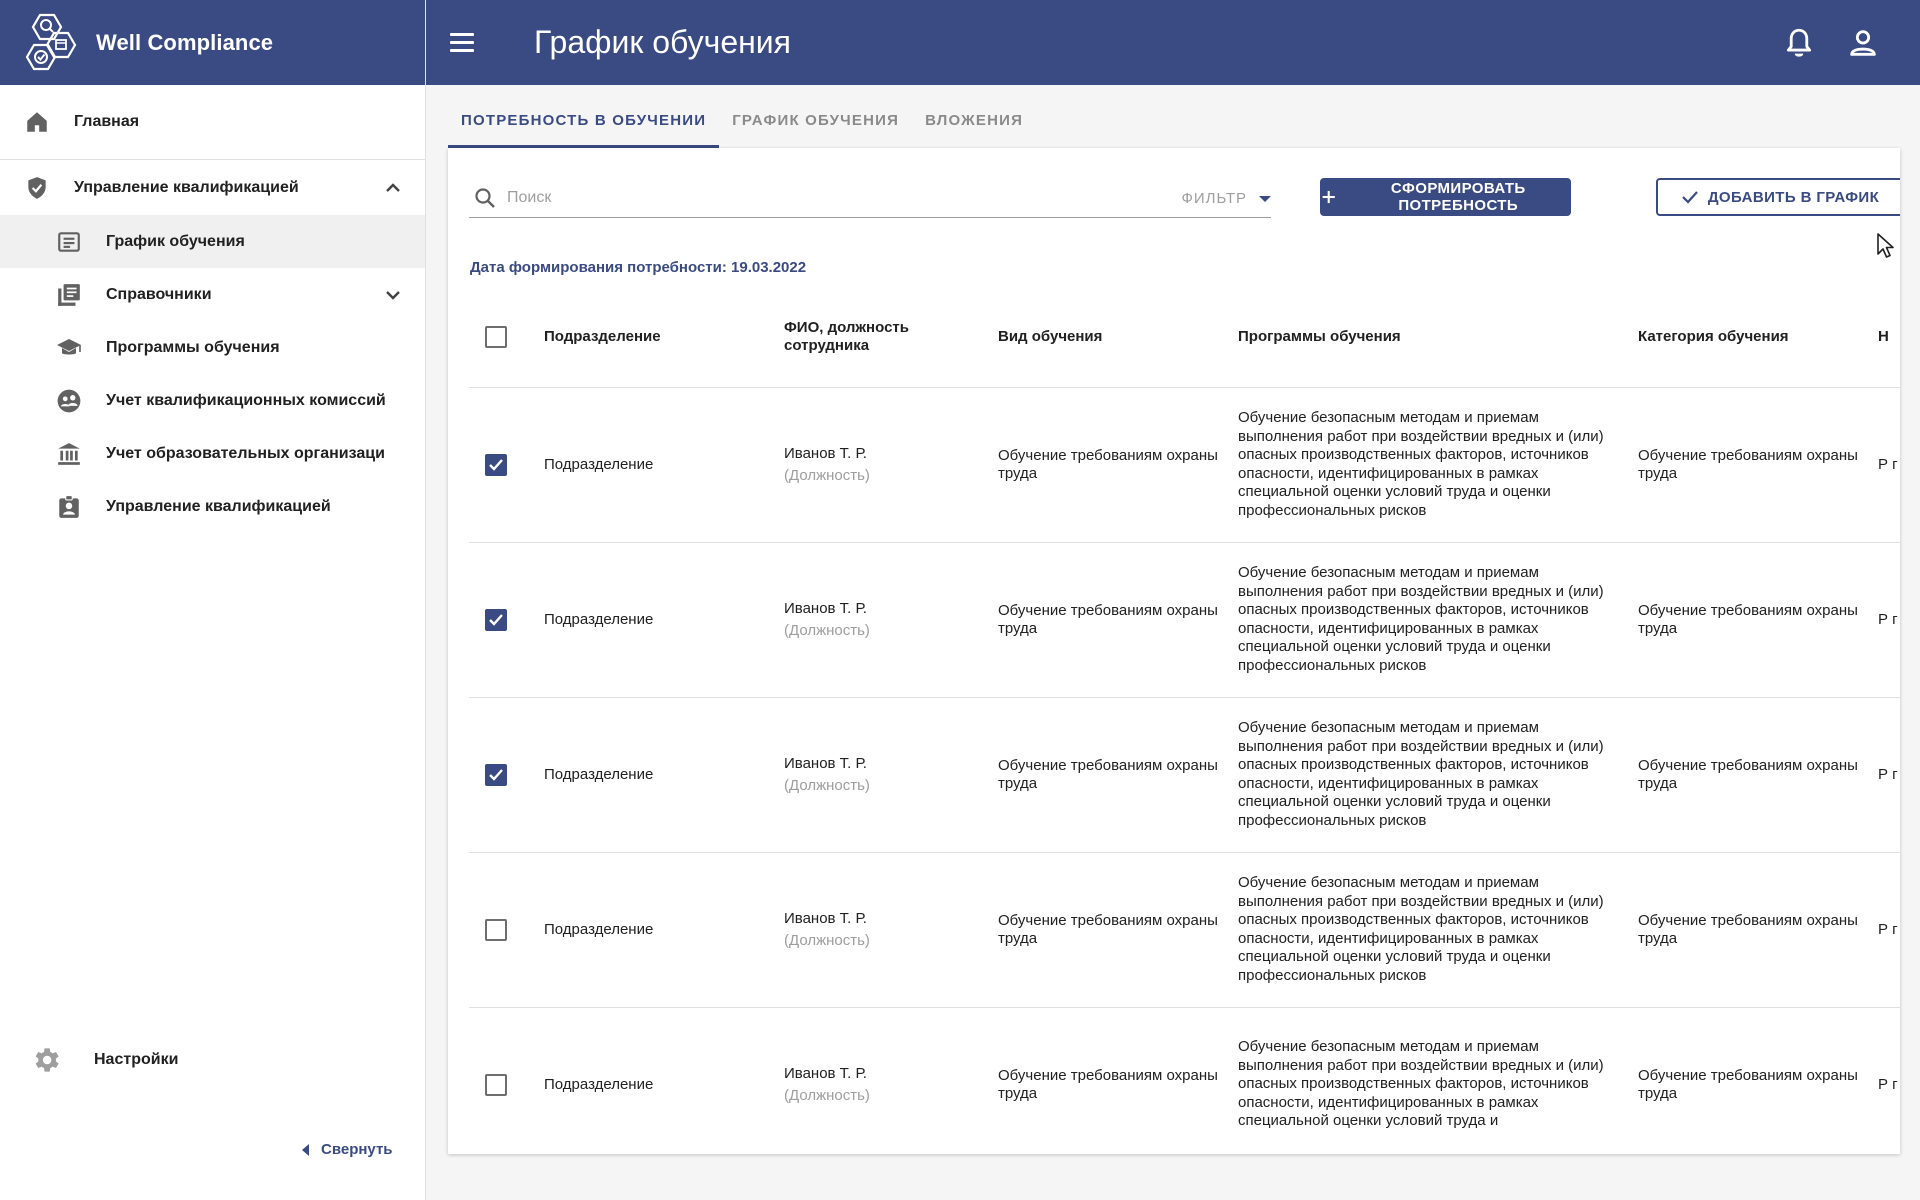 This screenshot has height=1200, width=1920. I want to click on filter-dropdown: ФИЛЬТР, so click(1226, 198).